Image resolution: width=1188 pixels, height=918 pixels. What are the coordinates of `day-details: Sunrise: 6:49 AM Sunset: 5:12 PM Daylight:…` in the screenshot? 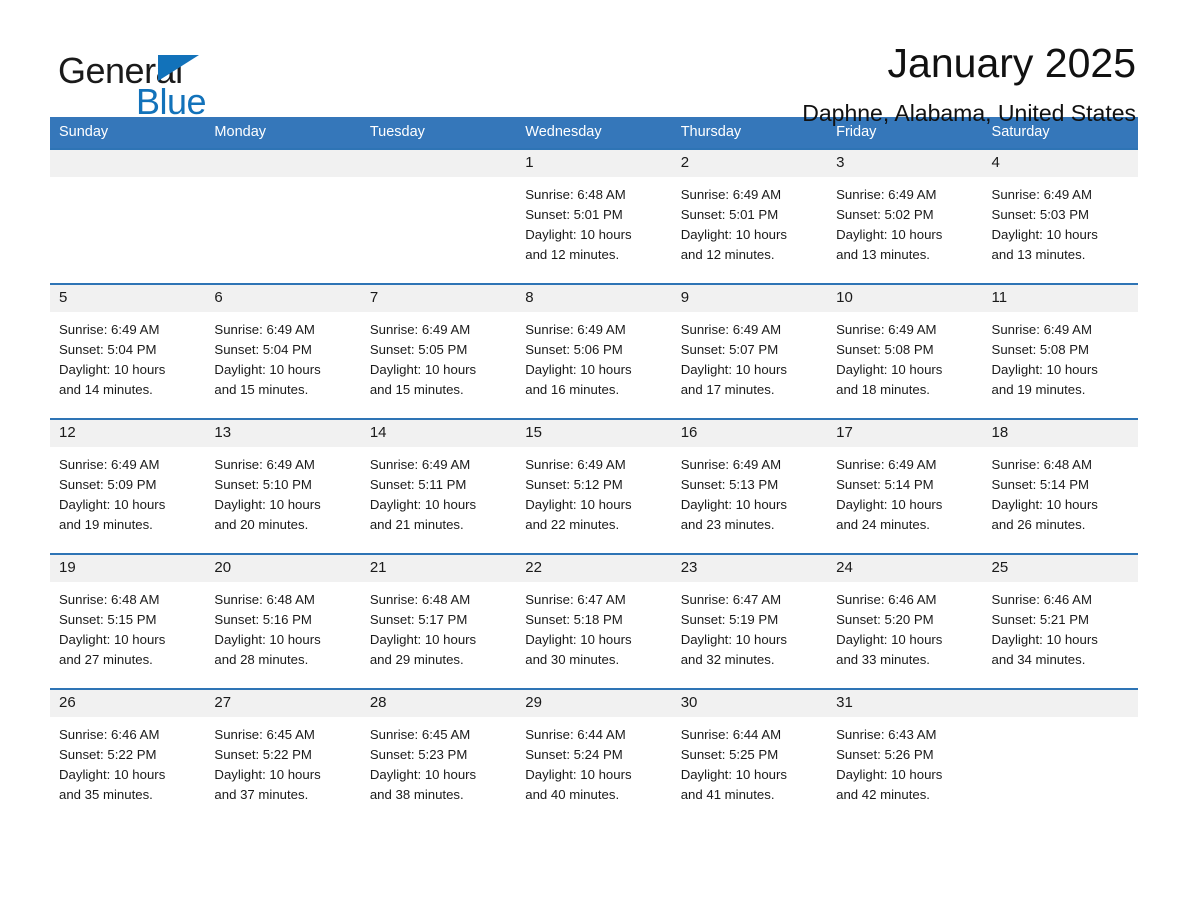 It's located at (593, 491).